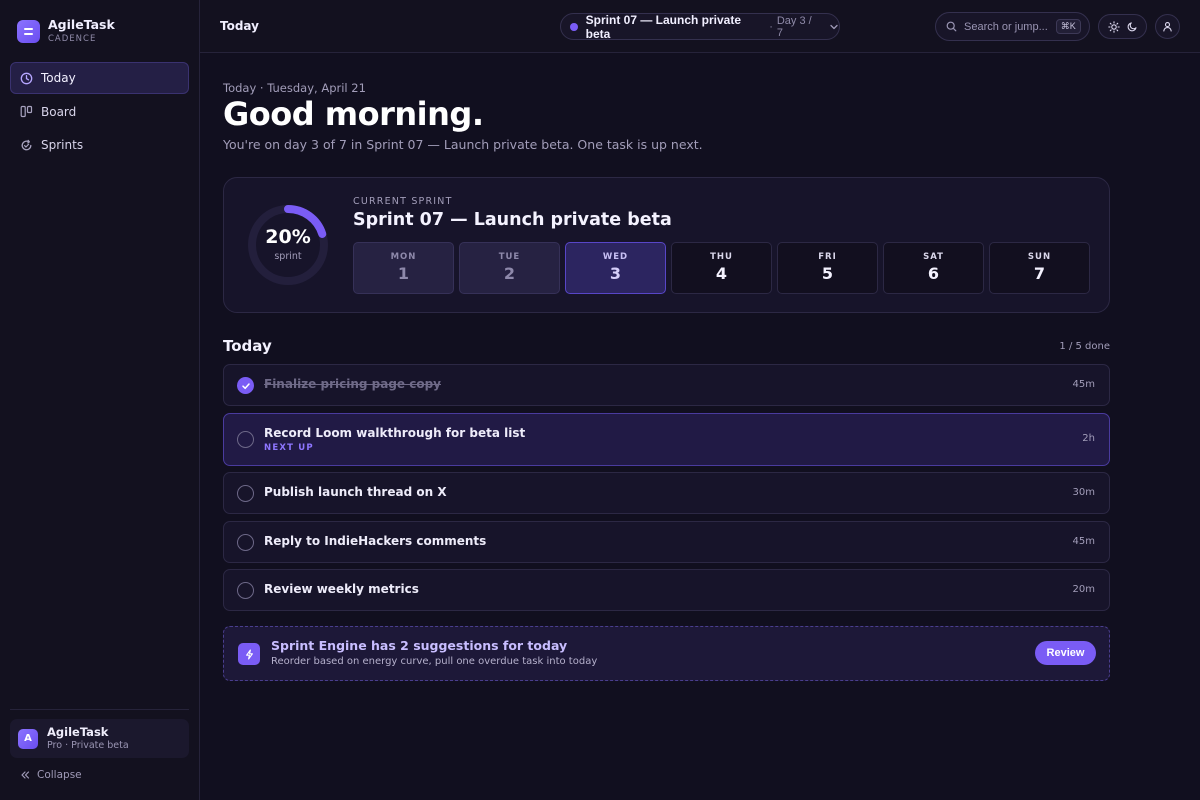  Describe the element at coordinates (794, 26) in the screenshot. I see `sprint-day: Day 3 / 7` at that location.